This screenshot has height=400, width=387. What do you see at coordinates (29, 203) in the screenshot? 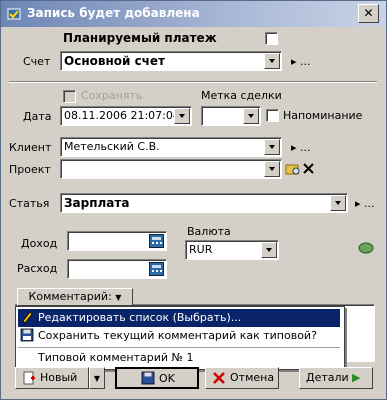
I see `article-label: Статья` at bounding box center [29, 203].